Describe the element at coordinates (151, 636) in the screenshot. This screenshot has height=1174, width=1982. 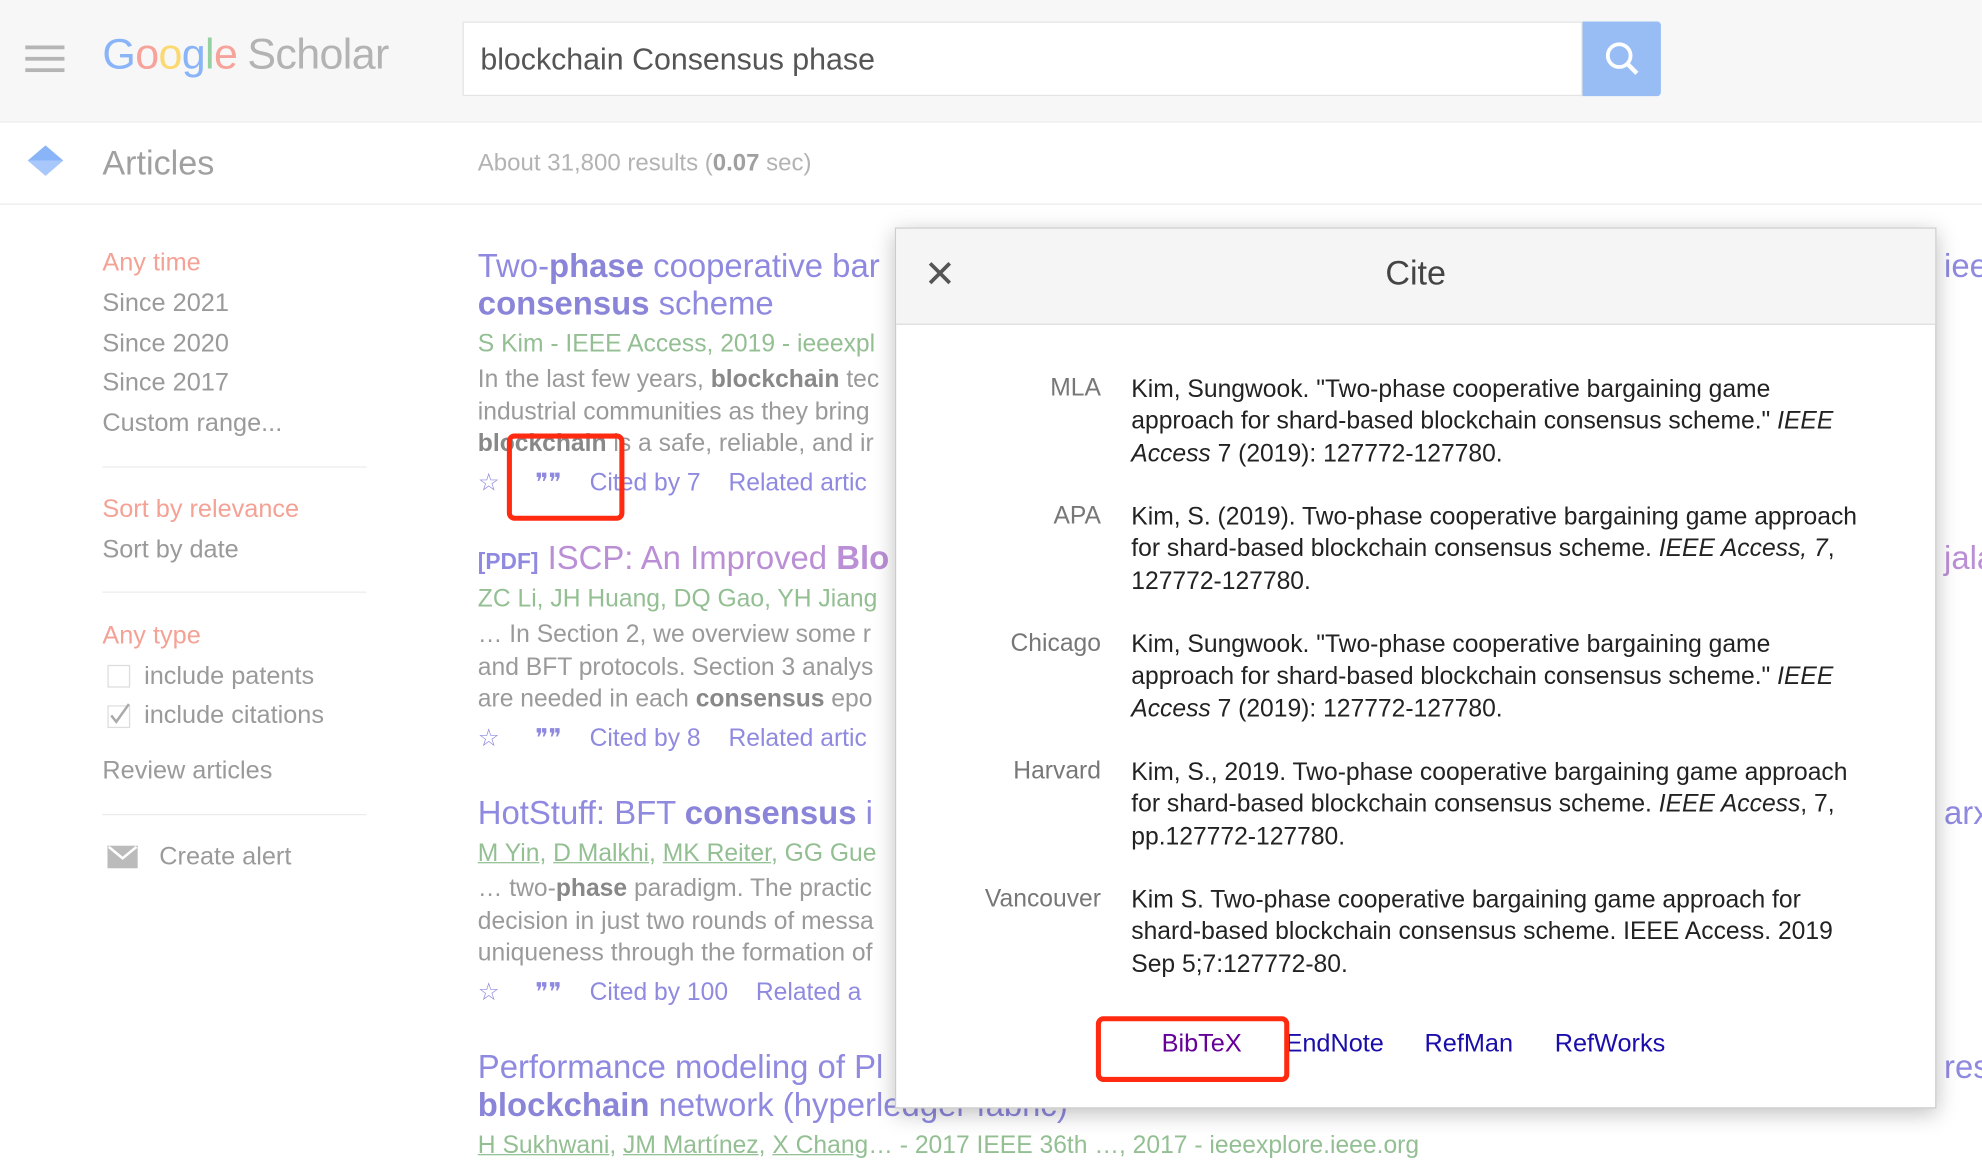
I see `filter-any-type: Any type` at that location.